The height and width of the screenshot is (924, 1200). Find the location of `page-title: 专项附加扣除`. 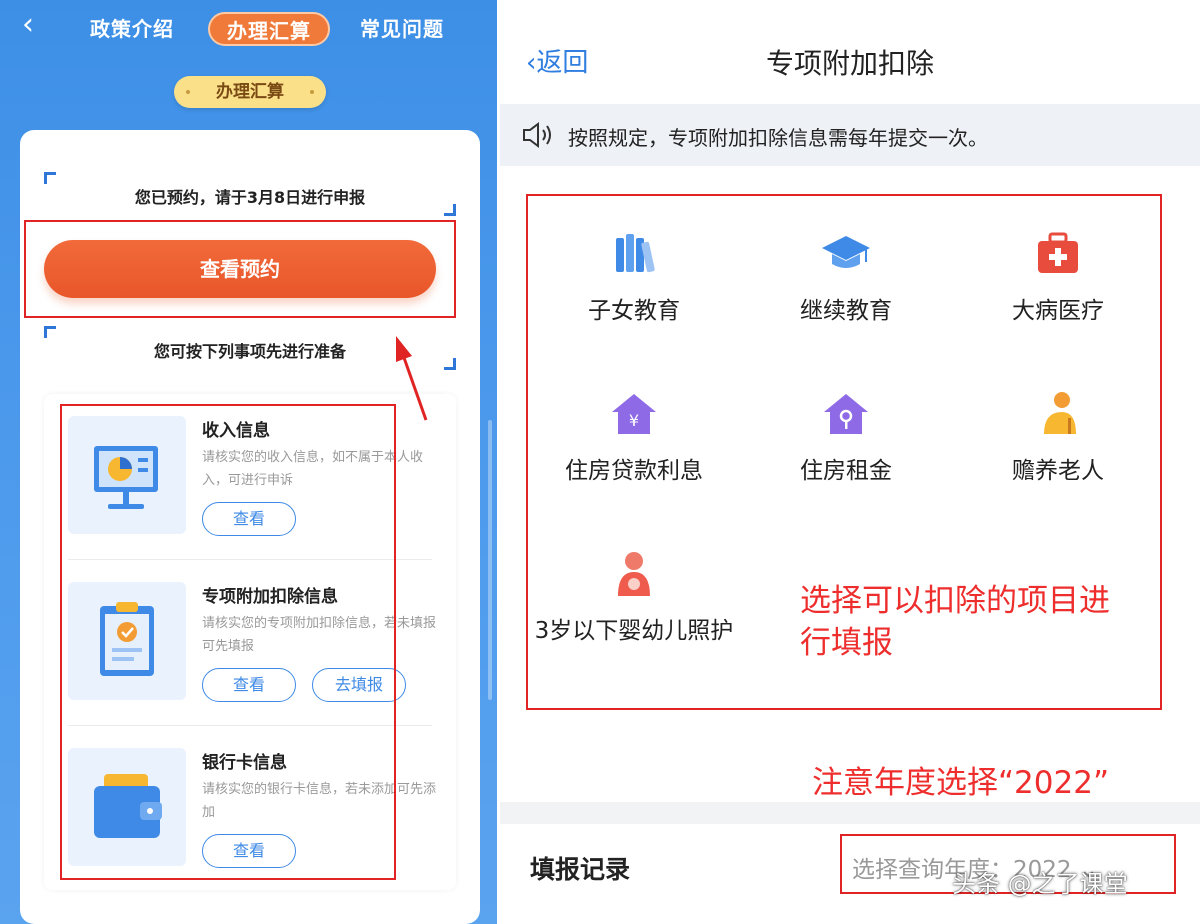

page-title: 专项附加扣除 is located at coordinates (849, 63).